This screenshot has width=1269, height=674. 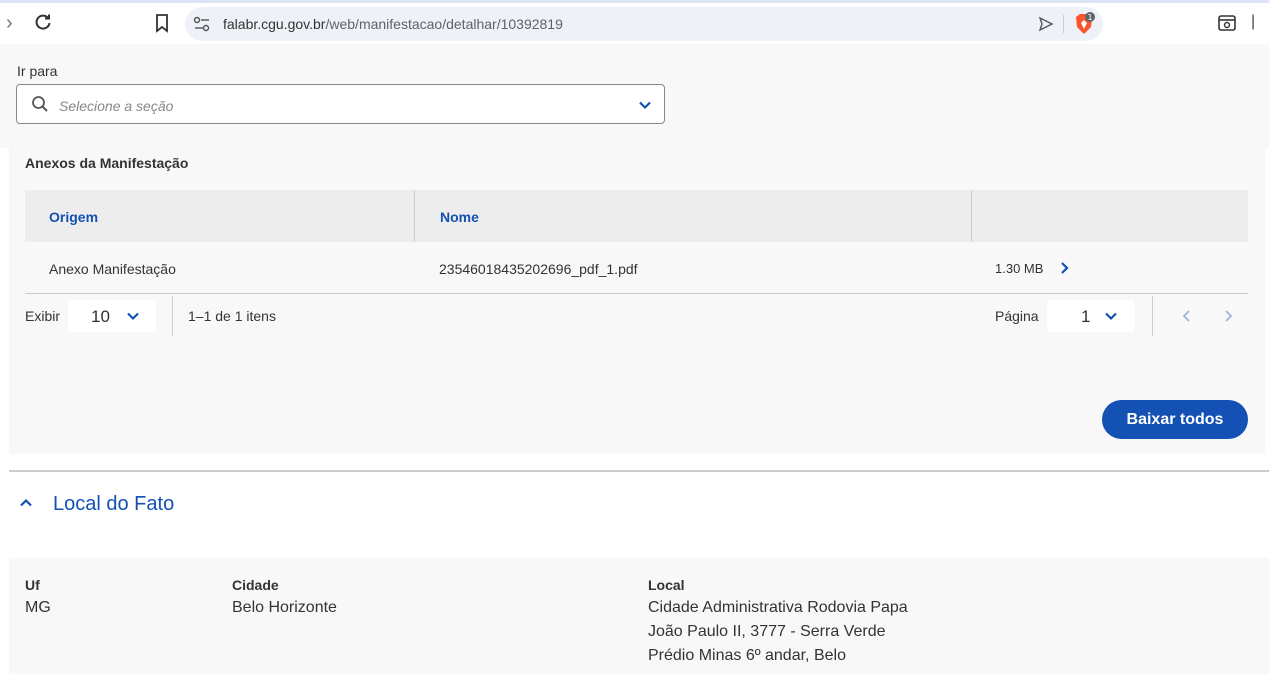 What do you see at coordinates (40, 104) in the screenshot?
I see `search-icon` at bounding box center [40, 104].